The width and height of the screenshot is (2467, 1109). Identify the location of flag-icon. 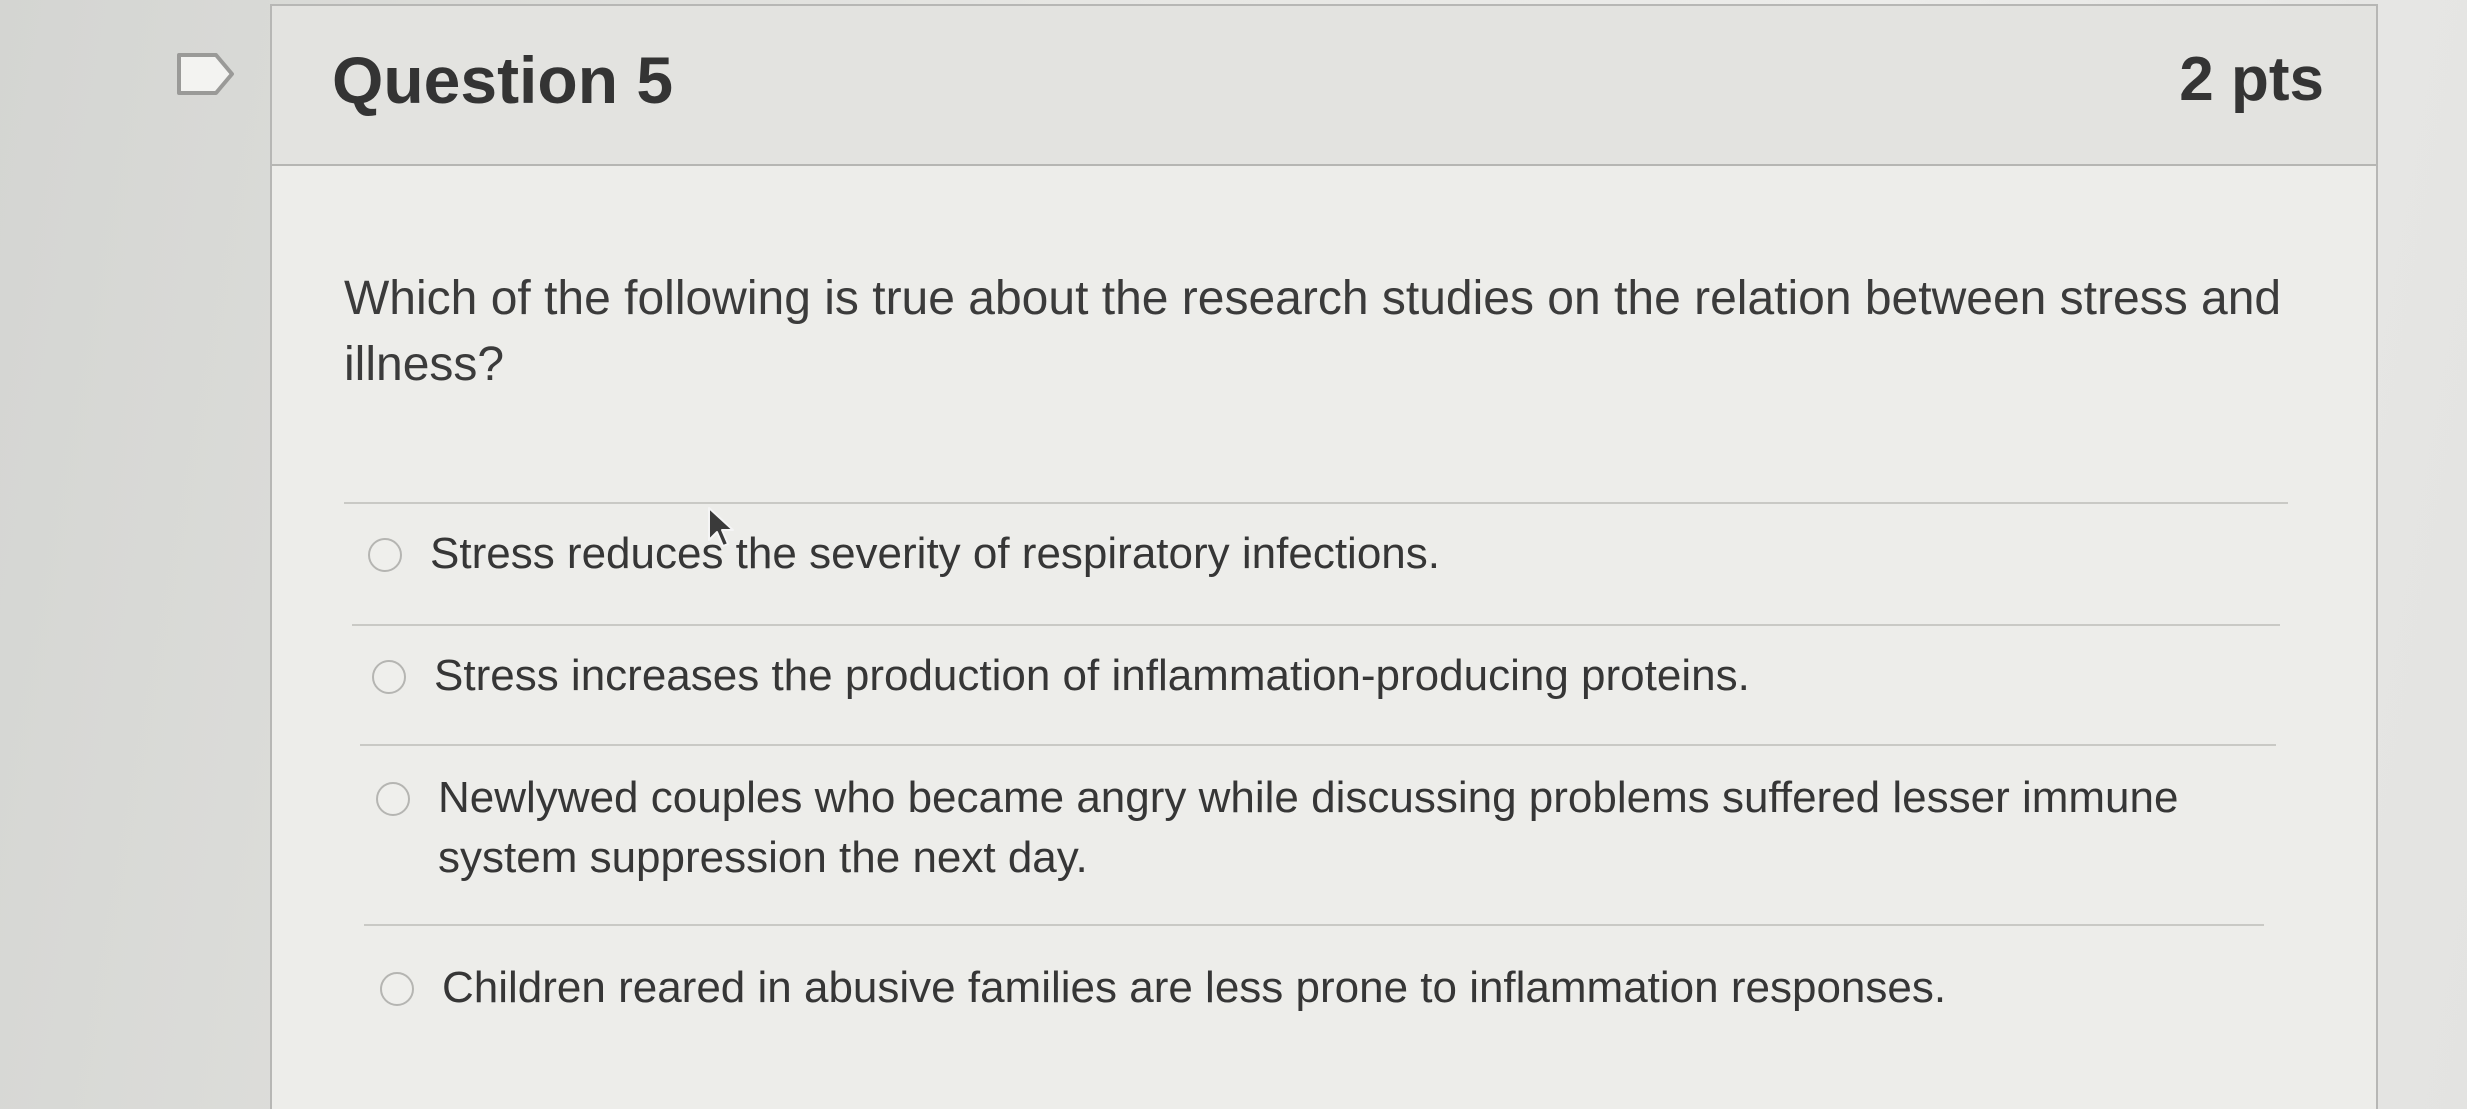
(206, 74).